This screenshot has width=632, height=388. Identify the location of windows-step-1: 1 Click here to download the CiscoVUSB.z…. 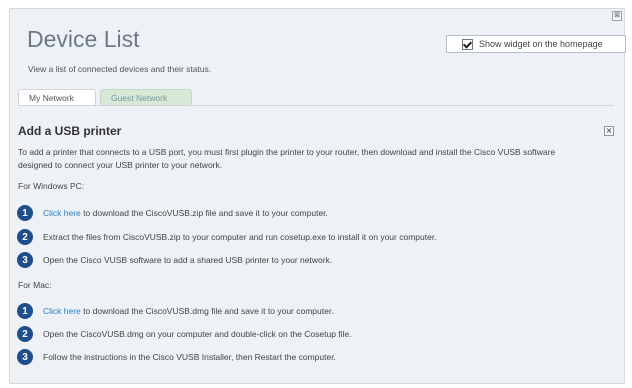
(172, 213).